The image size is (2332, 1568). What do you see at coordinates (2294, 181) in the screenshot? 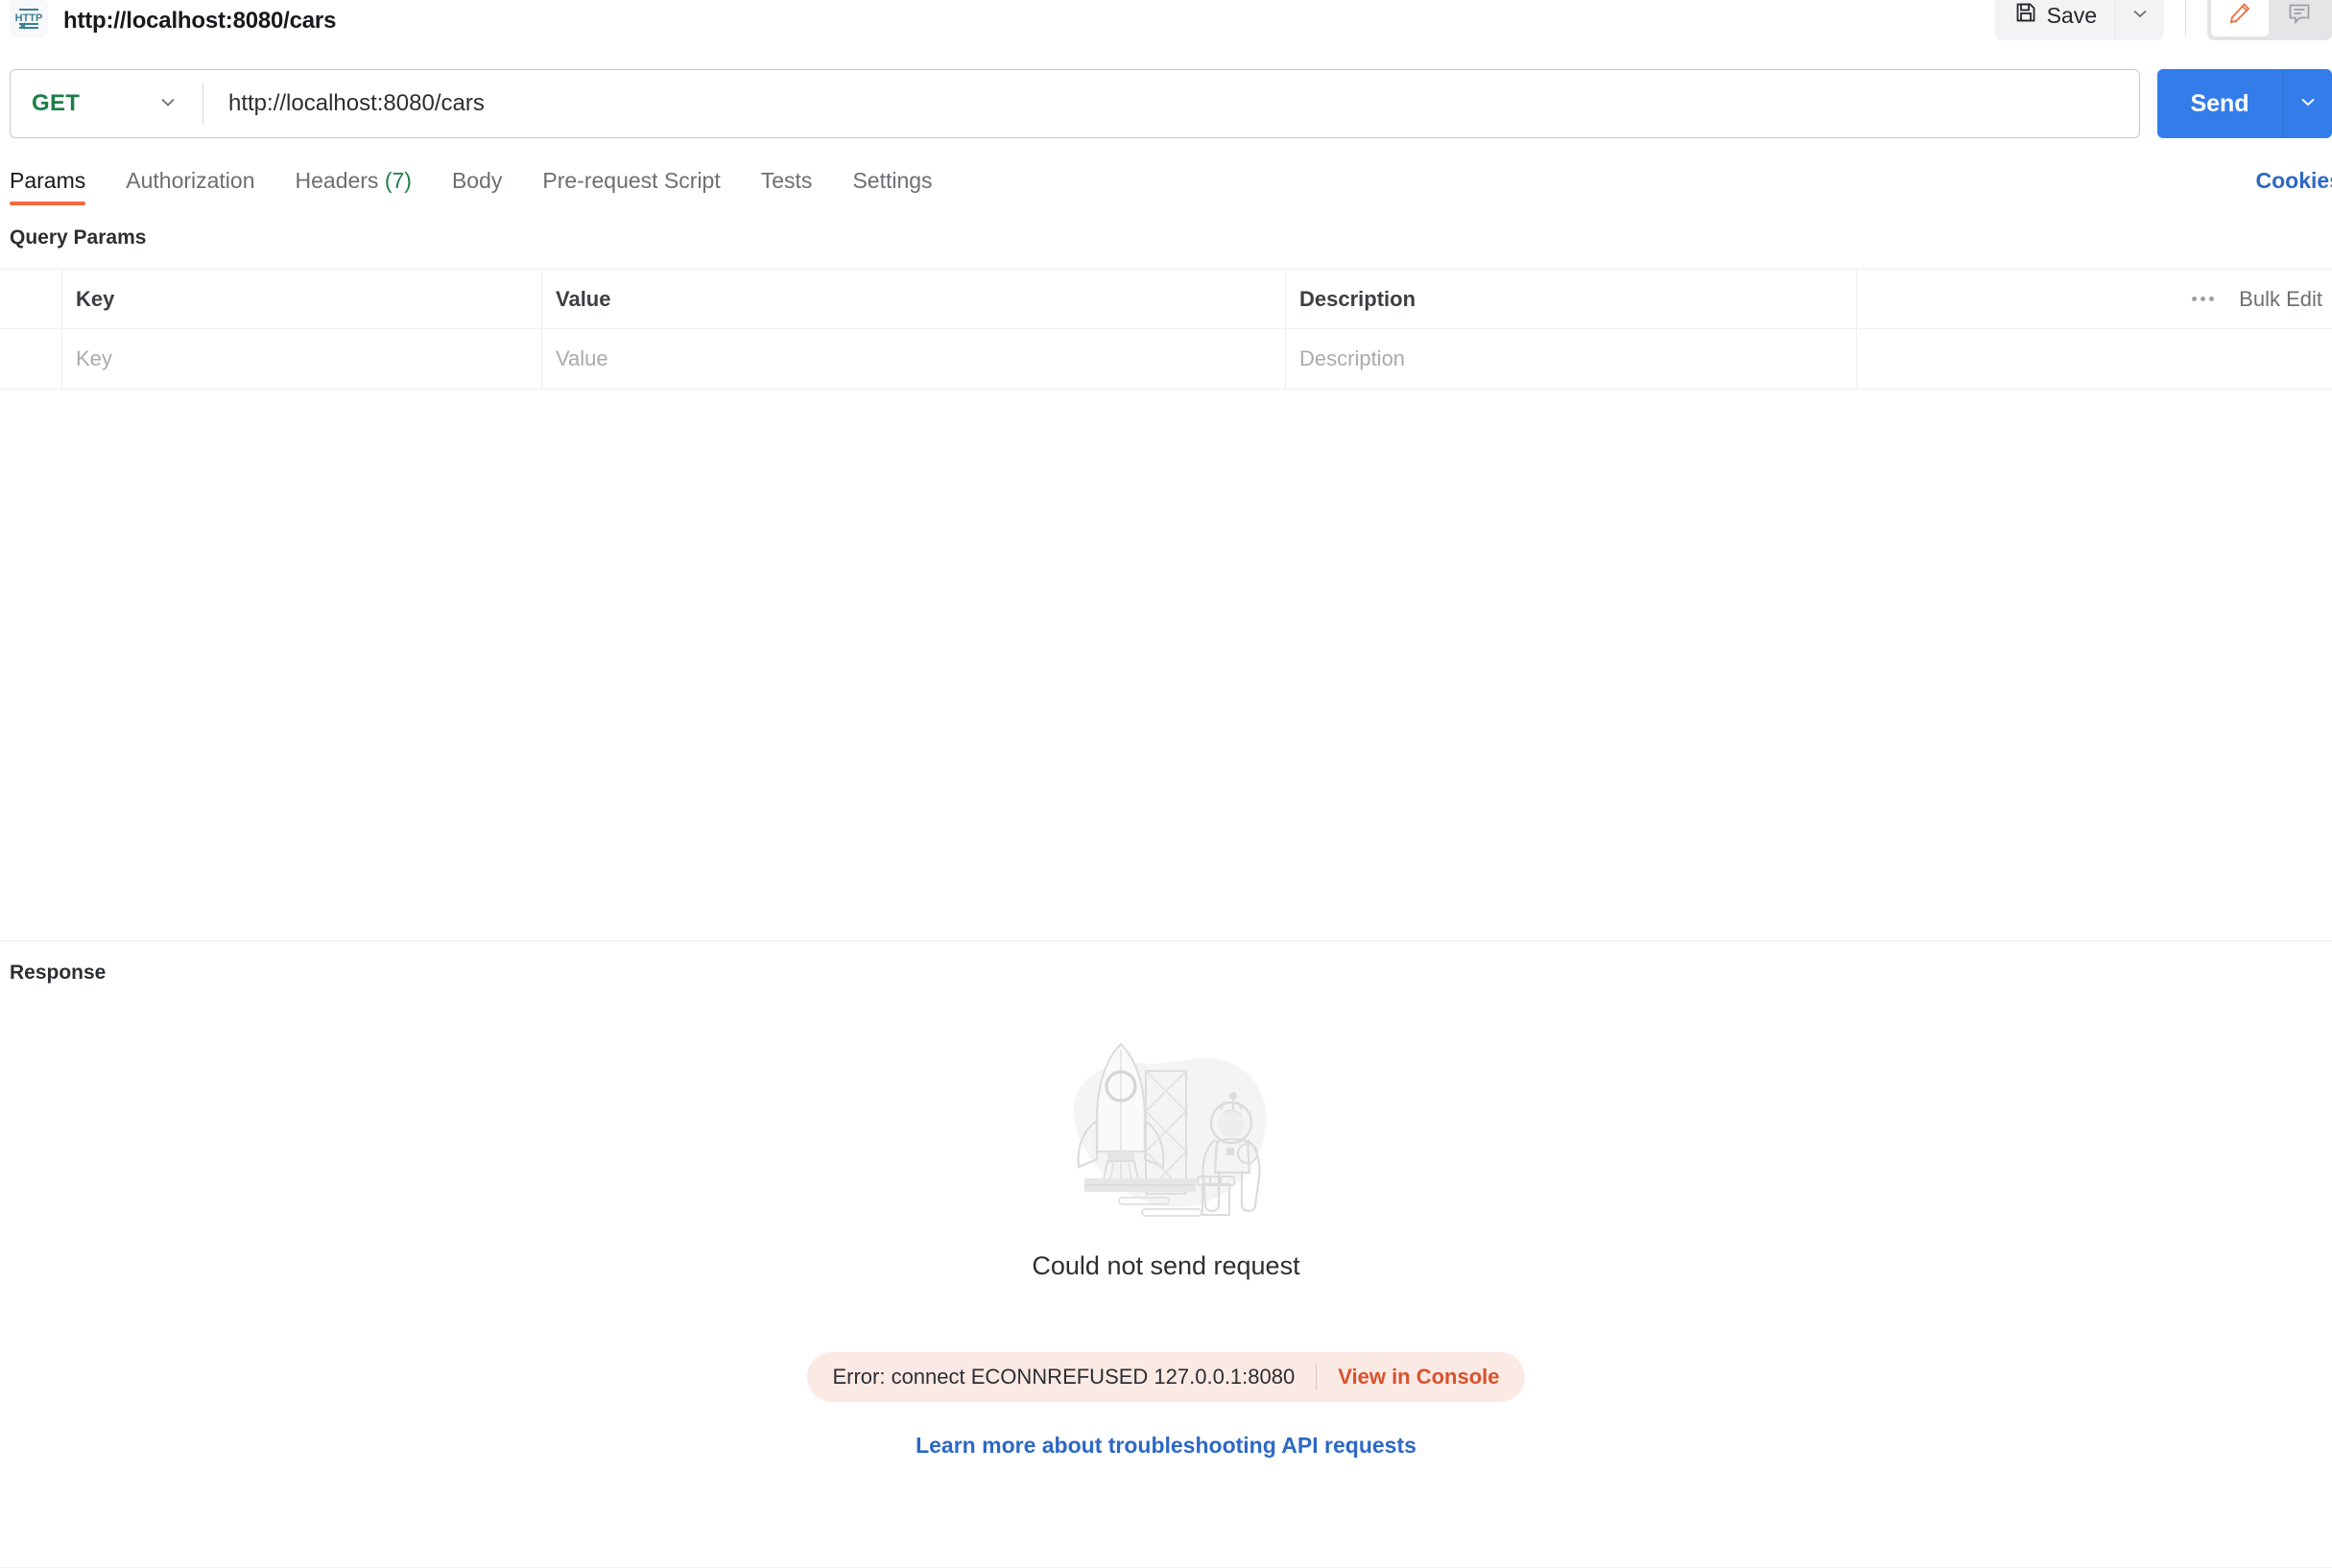
I see `cookies-link: Cookies` at bounding box center [2294, 181].